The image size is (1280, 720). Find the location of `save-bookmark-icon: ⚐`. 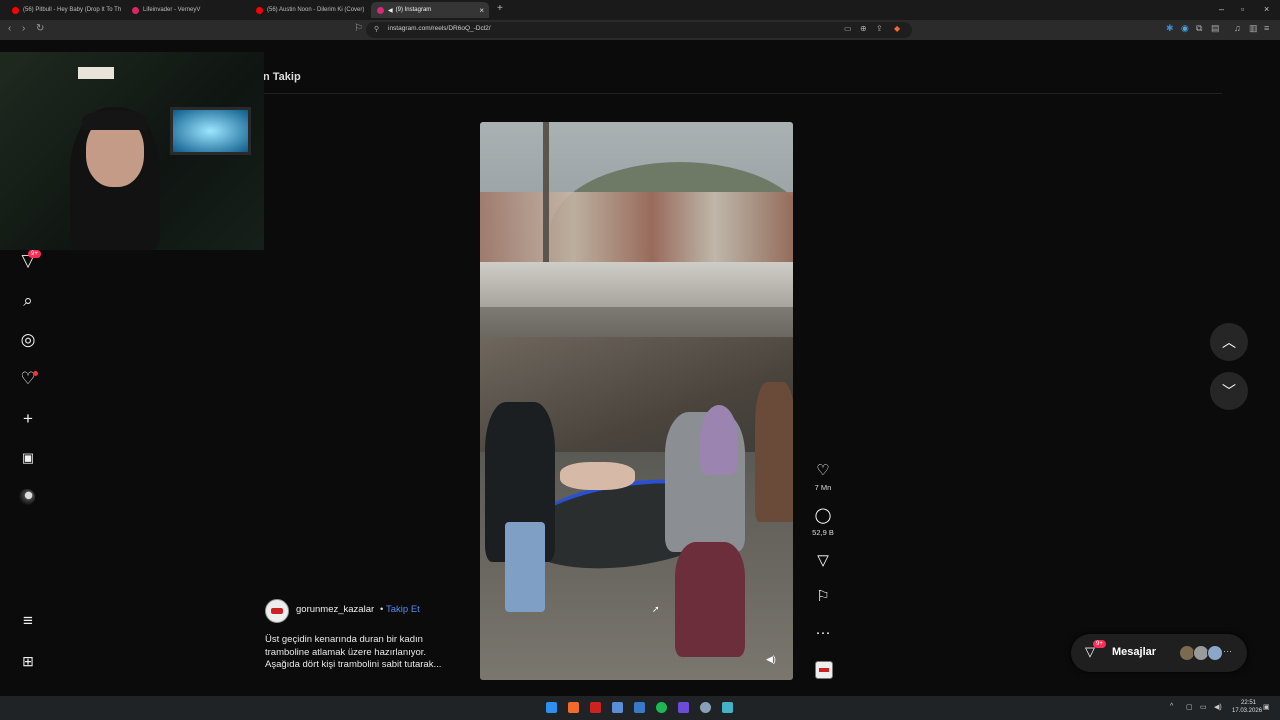

save-bookmark-icon: ⚐ is located at coordinates (823, 596).